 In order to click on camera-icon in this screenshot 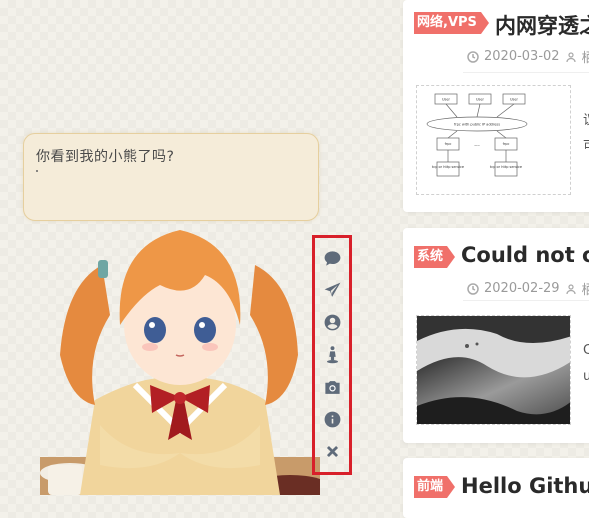, I will do `click(332, 387)`.